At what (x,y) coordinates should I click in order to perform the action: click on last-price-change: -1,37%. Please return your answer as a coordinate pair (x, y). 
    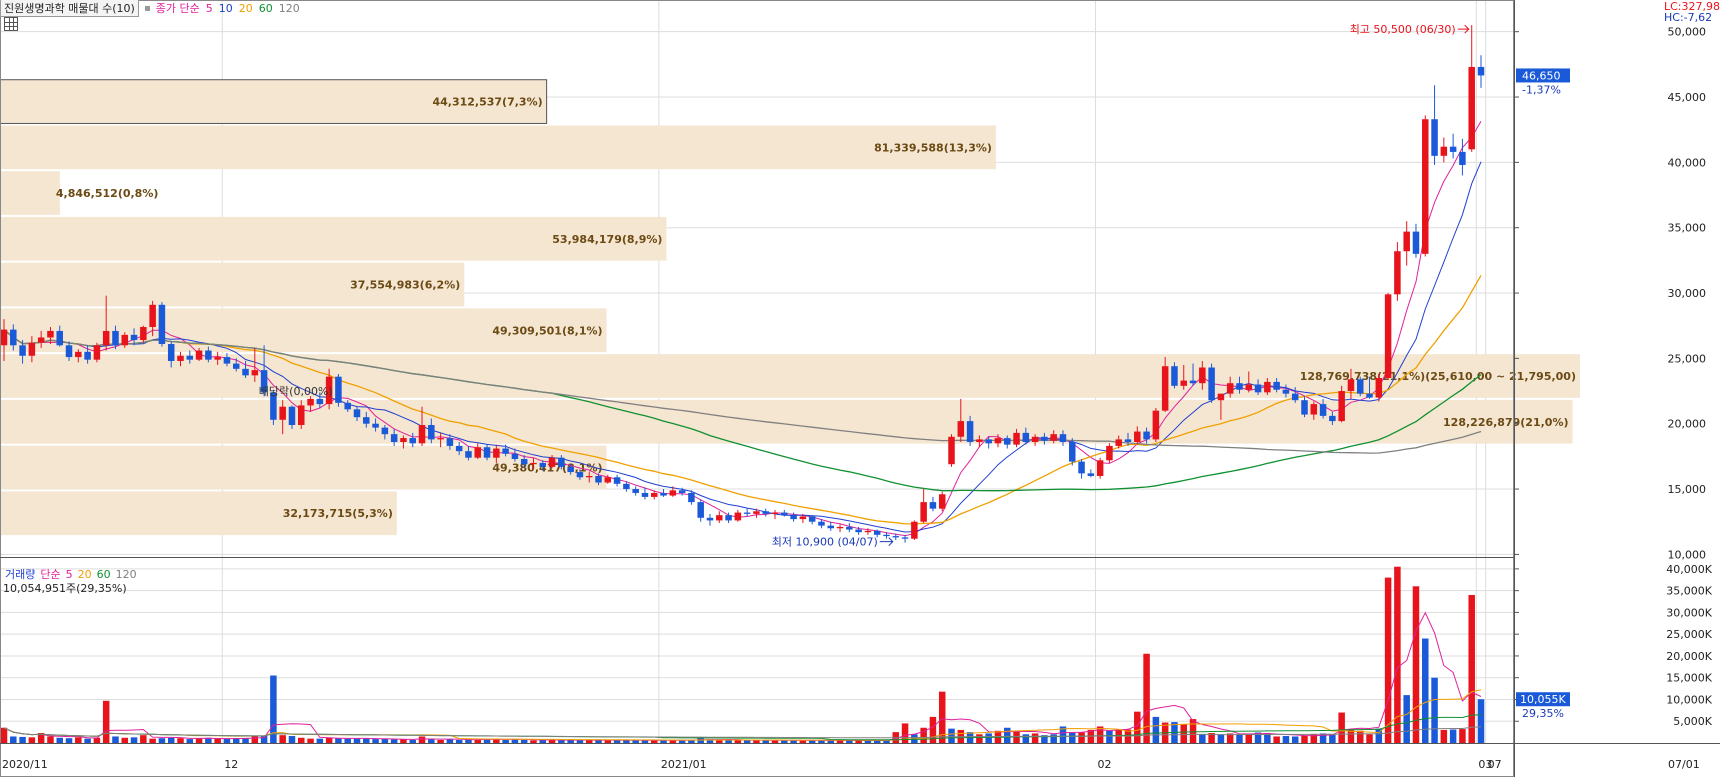
    Looking at the image, I should click on (1541, 89).